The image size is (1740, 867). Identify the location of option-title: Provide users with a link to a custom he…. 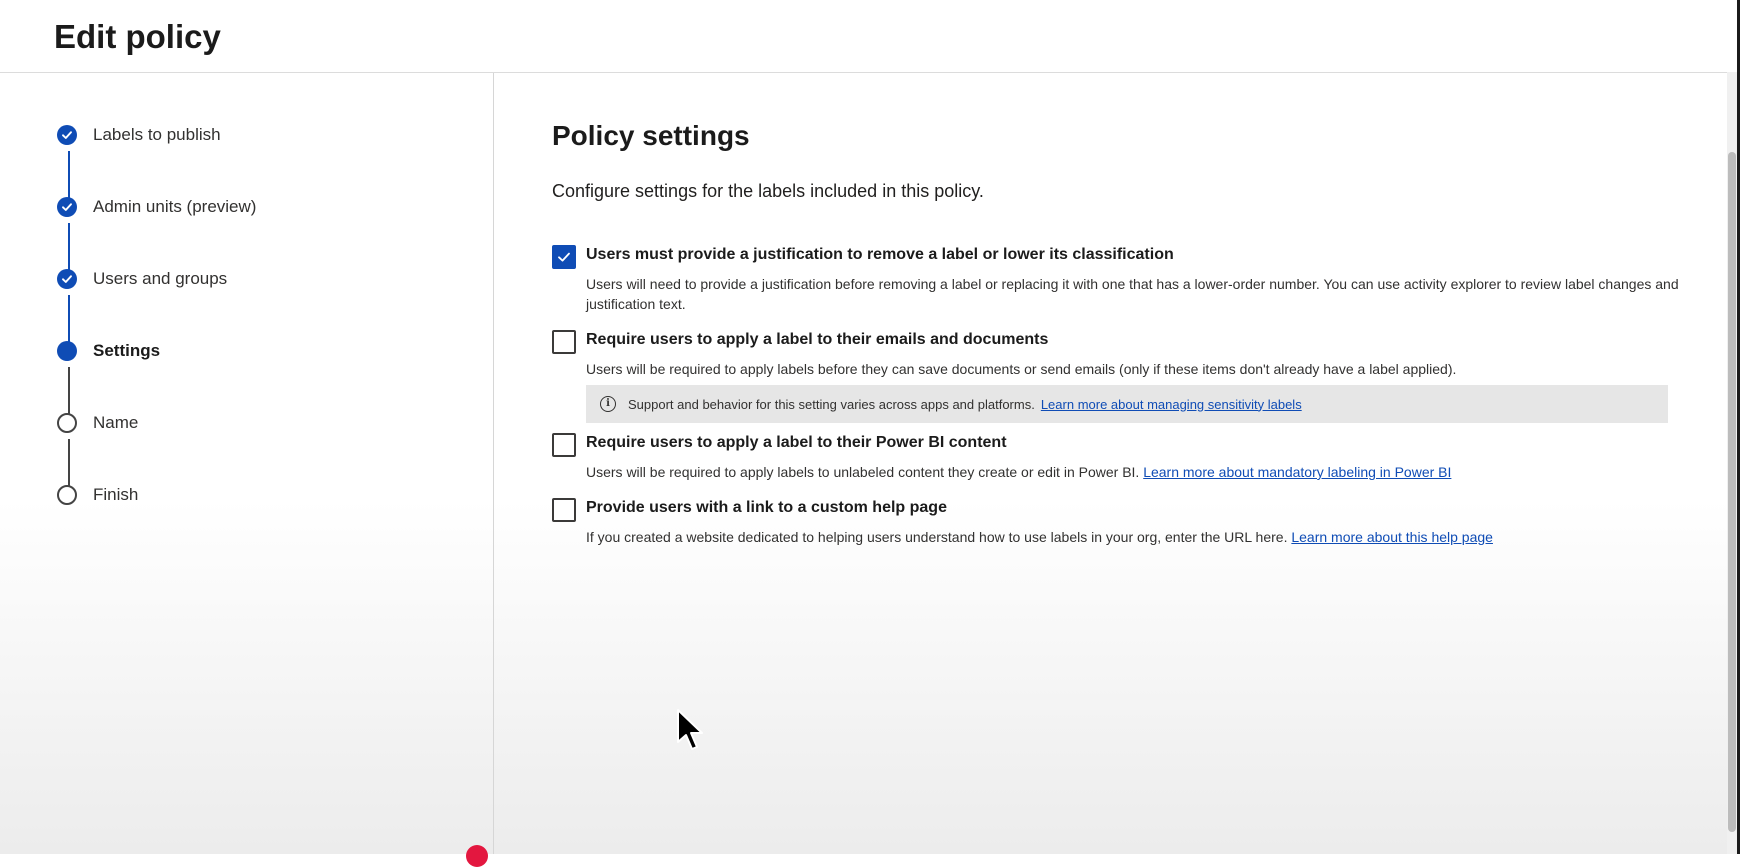
(766, 507).